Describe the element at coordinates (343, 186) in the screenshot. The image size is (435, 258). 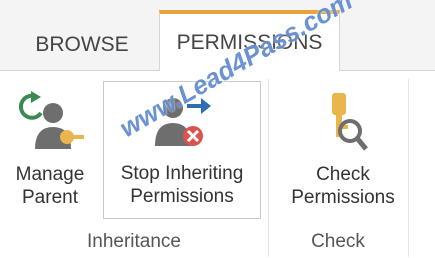
I see `check-permissions-label: Check Permissions` at that location.